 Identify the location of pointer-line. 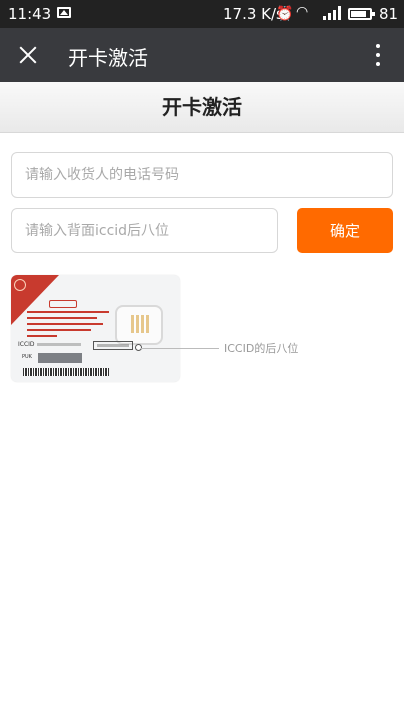
(180, 348).